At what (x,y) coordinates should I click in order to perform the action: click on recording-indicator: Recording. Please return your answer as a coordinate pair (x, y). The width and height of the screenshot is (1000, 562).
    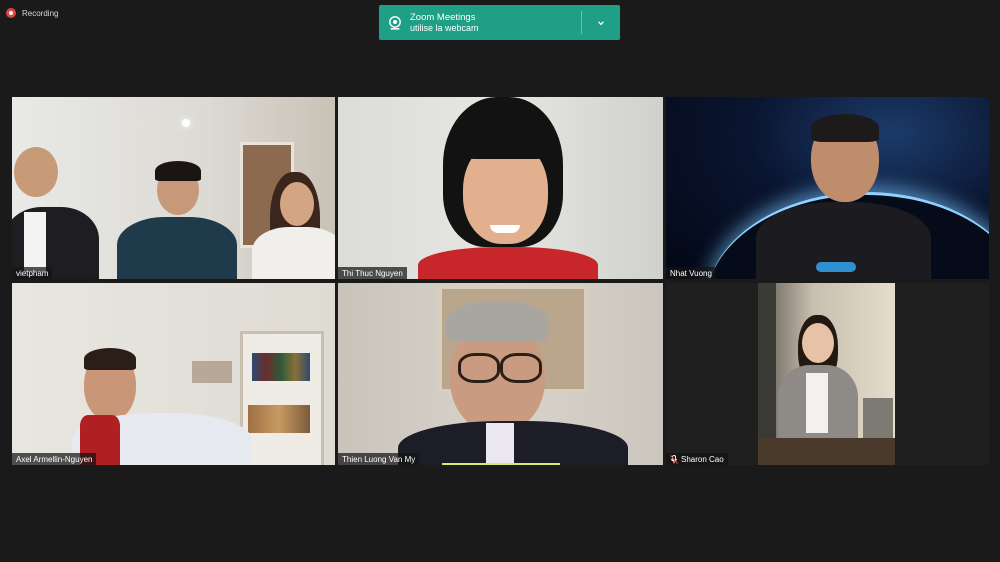
    Looking at the image, I should click on (32, 13).